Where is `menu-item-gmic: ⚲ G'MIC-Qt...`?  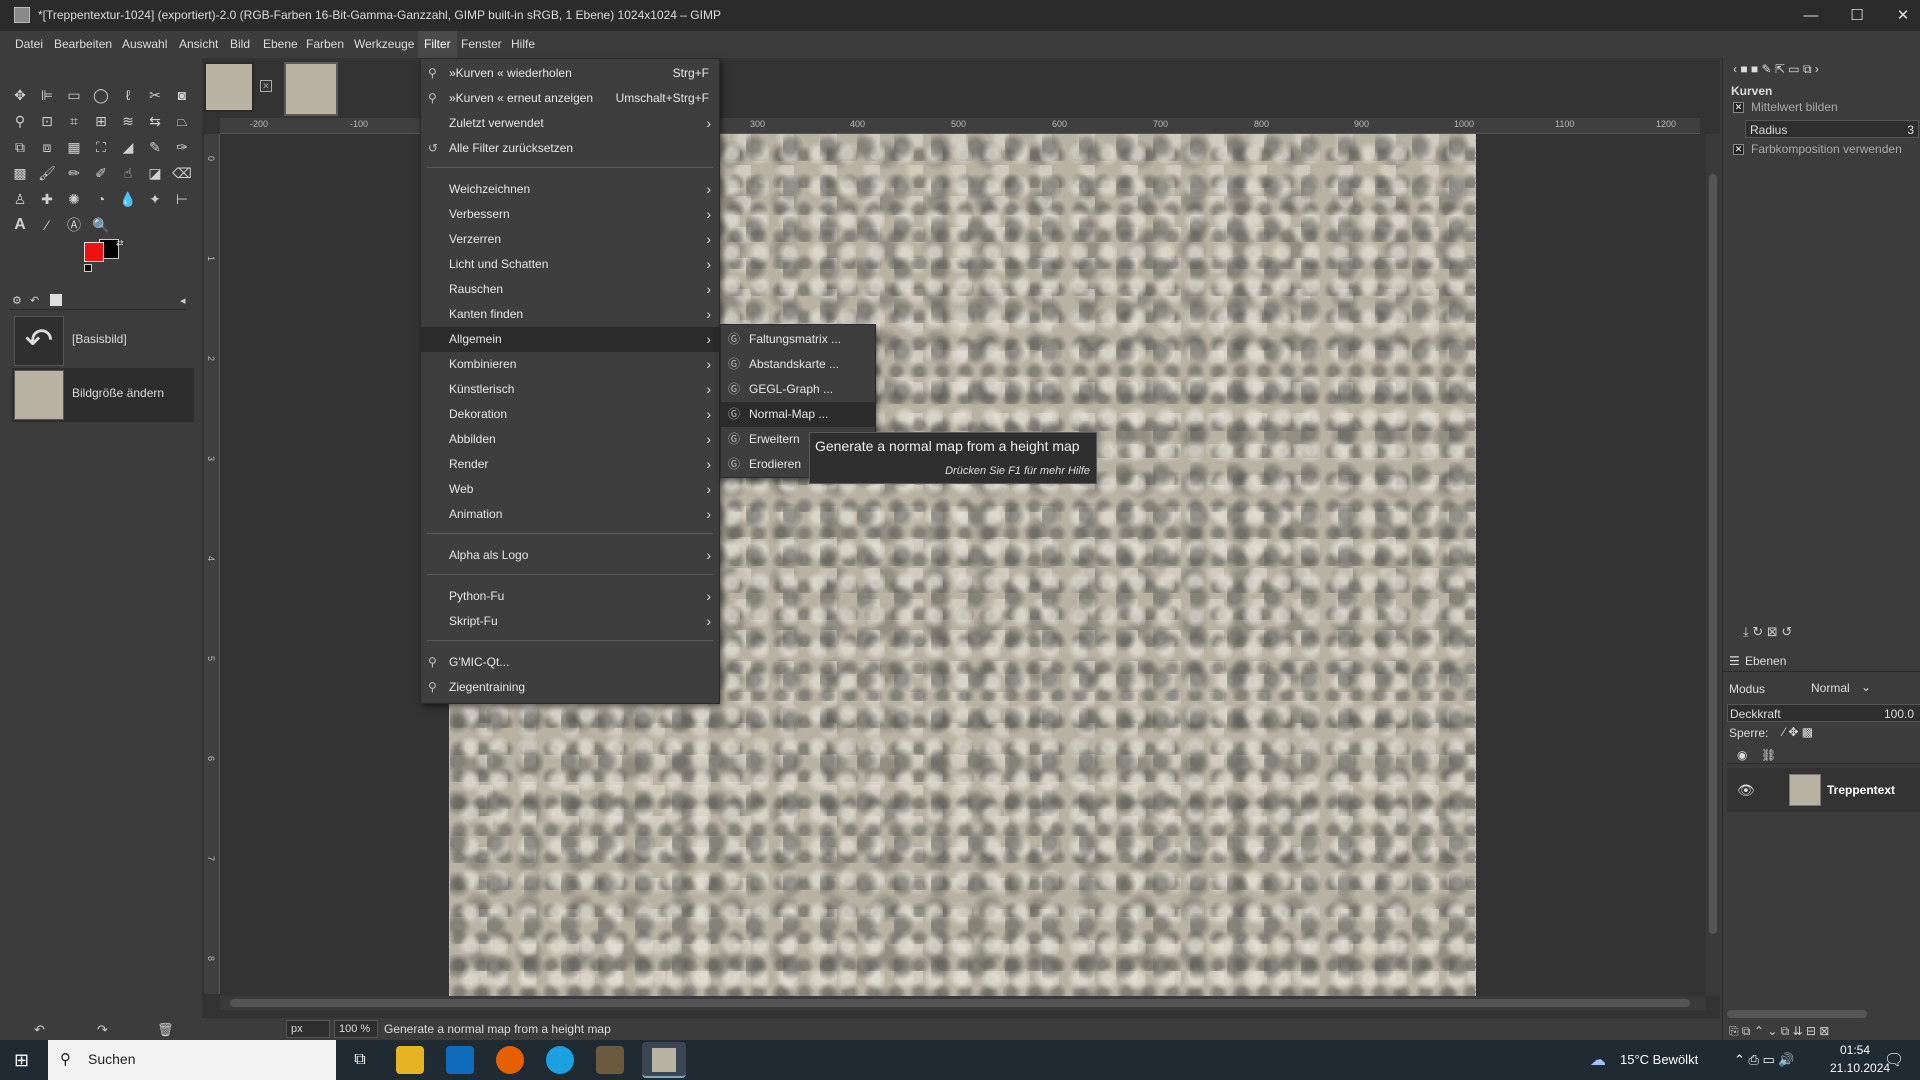 menu-item-gmic: ⚲ G'MIC-Qt... is located at coordinates (570, 662).